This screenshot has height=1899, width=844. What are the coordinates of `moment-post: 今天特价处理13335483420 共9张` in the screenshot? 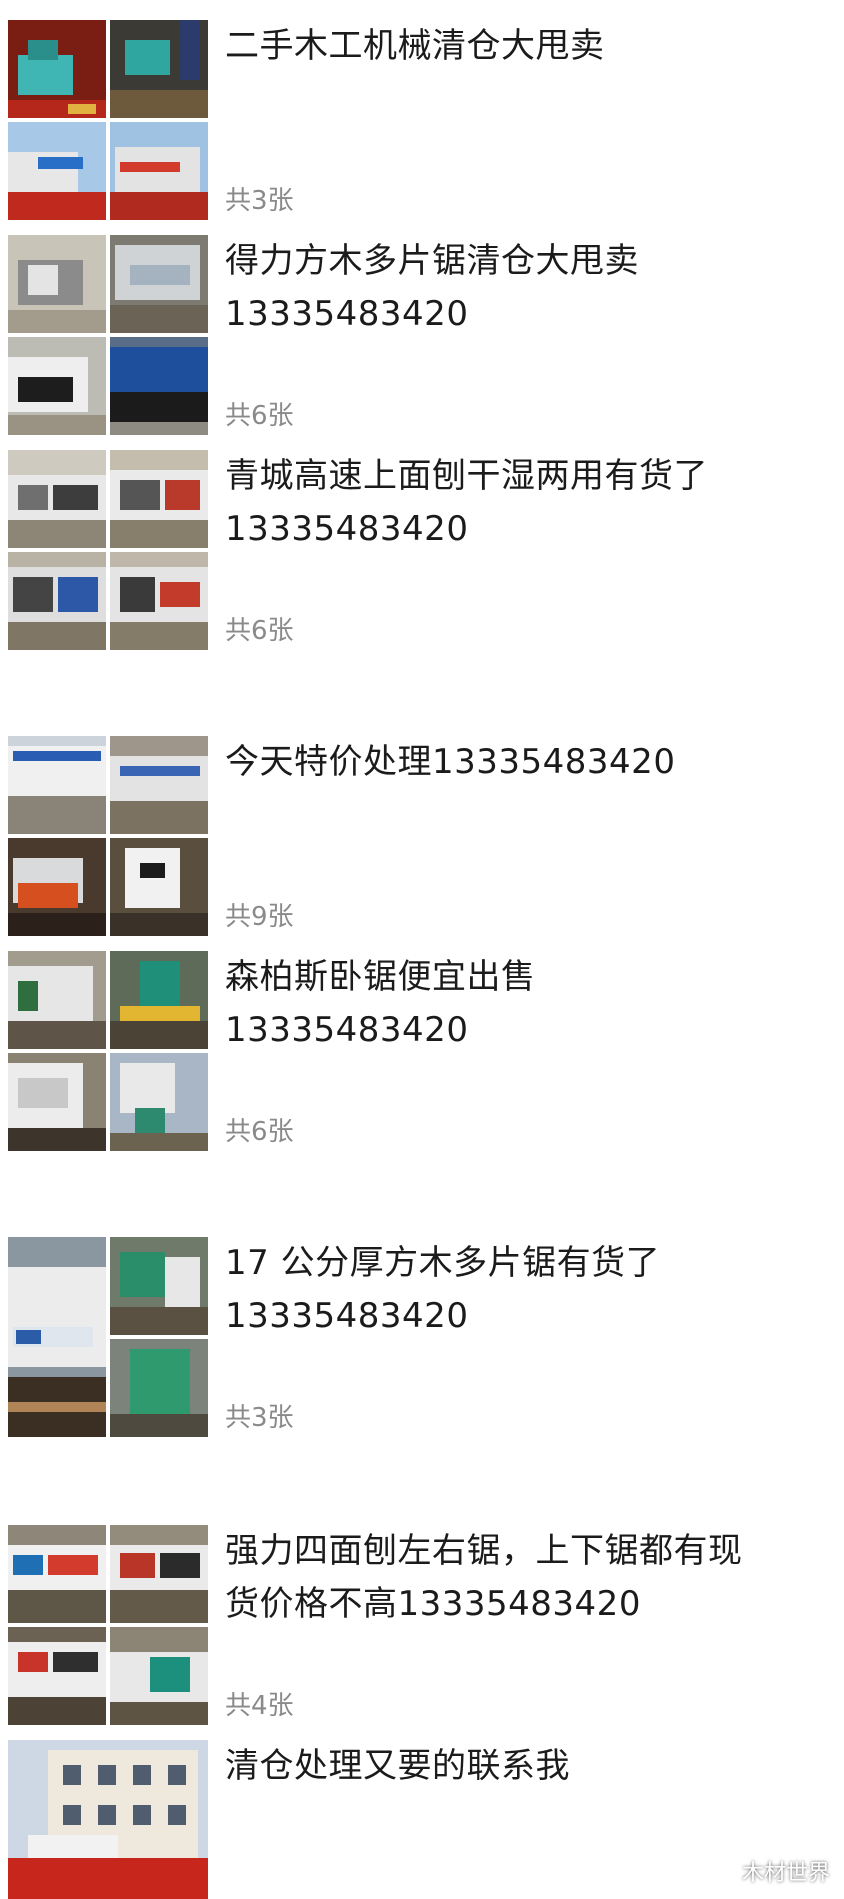 It's located at (423, 836).